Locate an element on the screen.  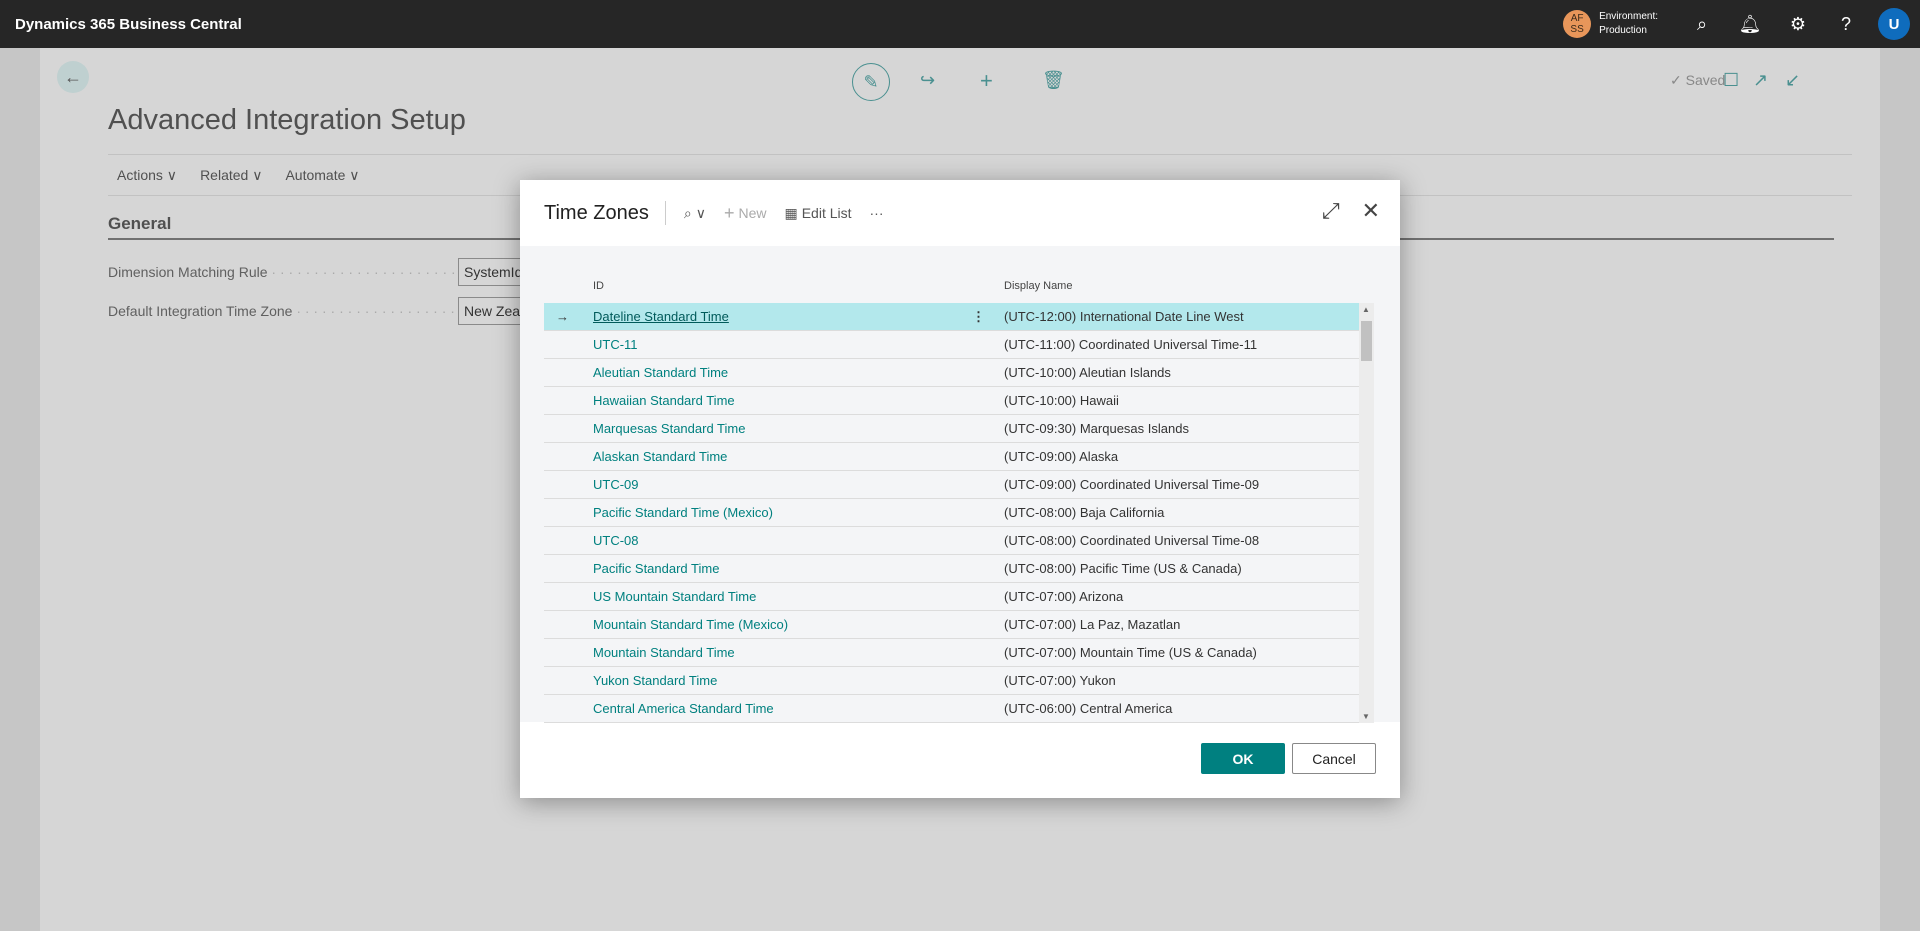
field-label: Dimension Matching Rule is located at coordinates (283, 272).